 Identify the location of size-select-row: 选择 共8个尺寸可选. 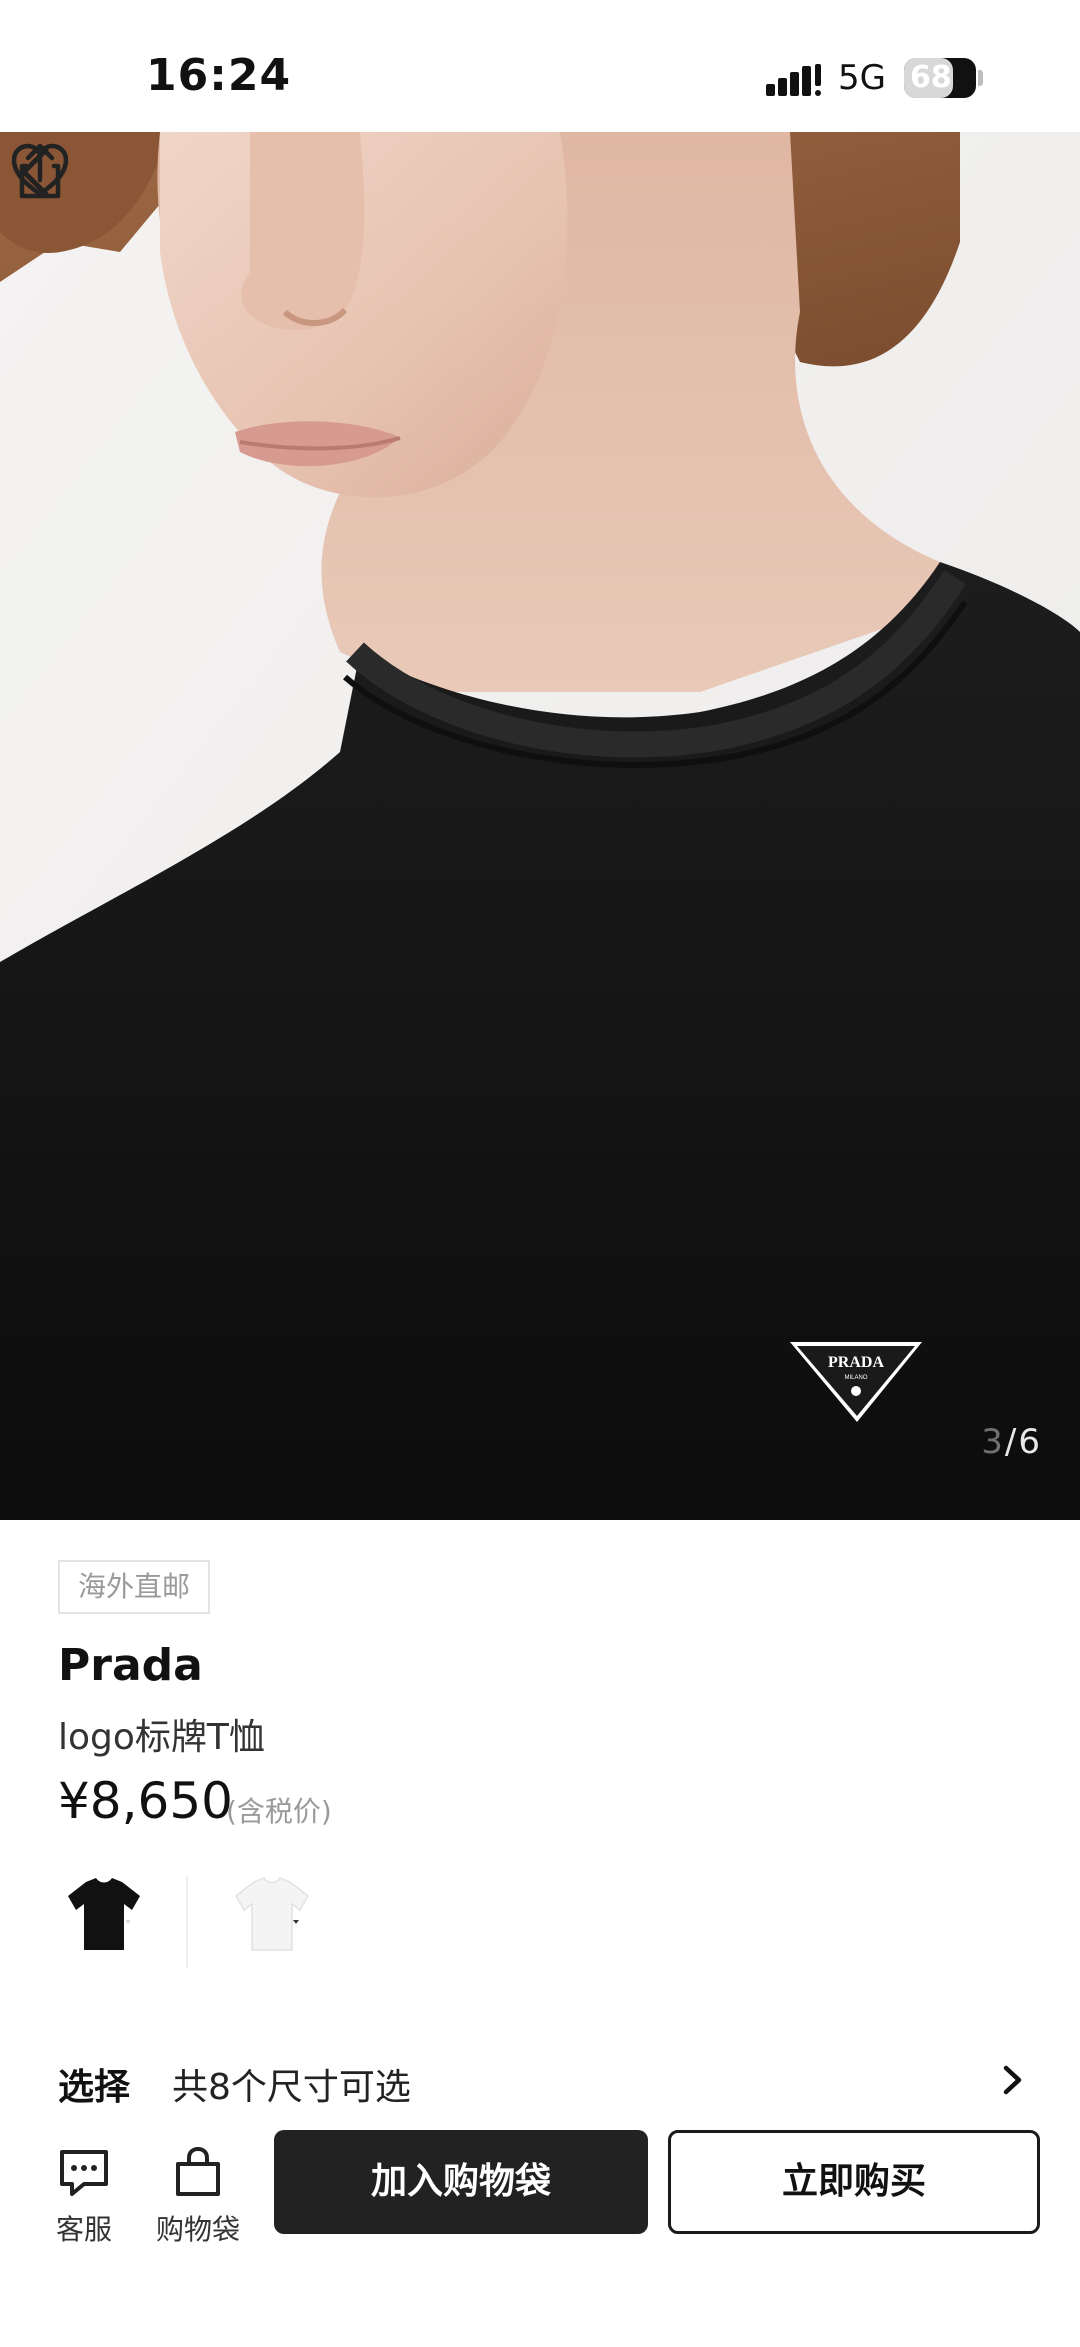
(540, 2080).